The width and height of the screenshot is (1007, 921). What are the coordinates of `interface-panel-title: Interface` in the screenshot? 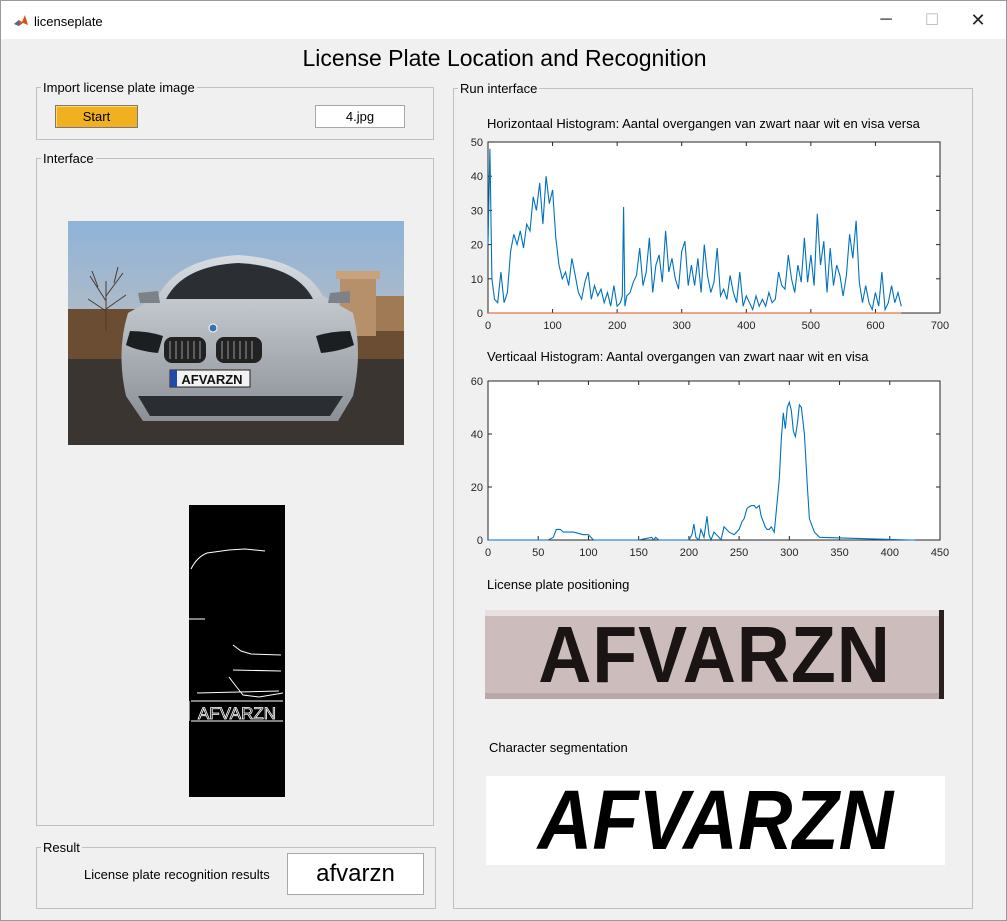 It's located at (68, 158).